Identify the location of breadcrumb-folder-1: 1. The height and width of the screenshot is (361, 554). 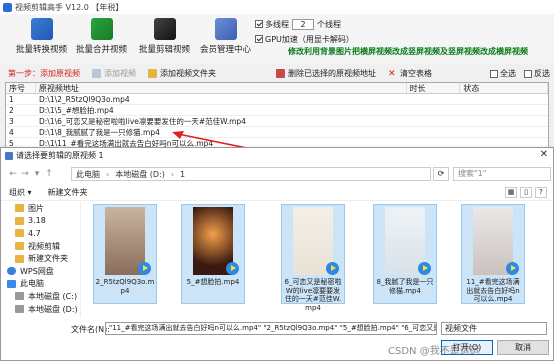
(182, 174).